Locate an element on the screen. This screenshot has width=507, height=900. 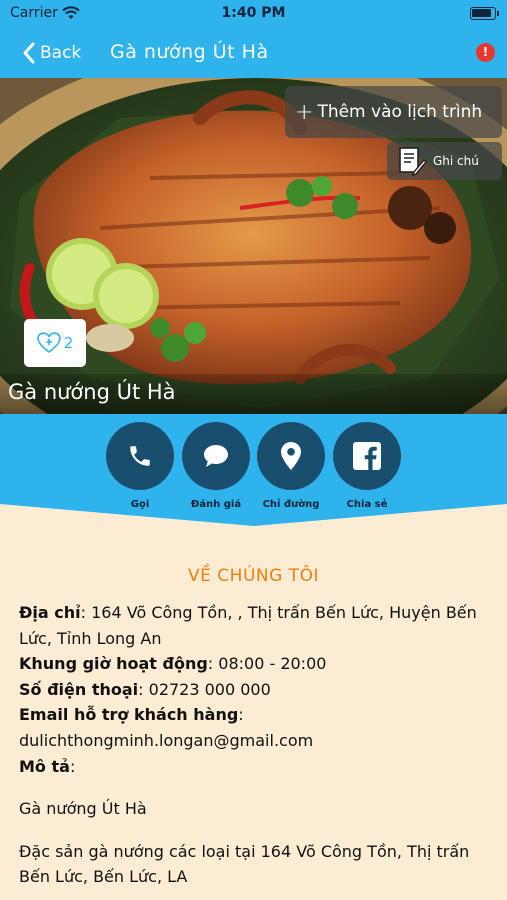
back-button: Back is located at coordinates (51, 53).